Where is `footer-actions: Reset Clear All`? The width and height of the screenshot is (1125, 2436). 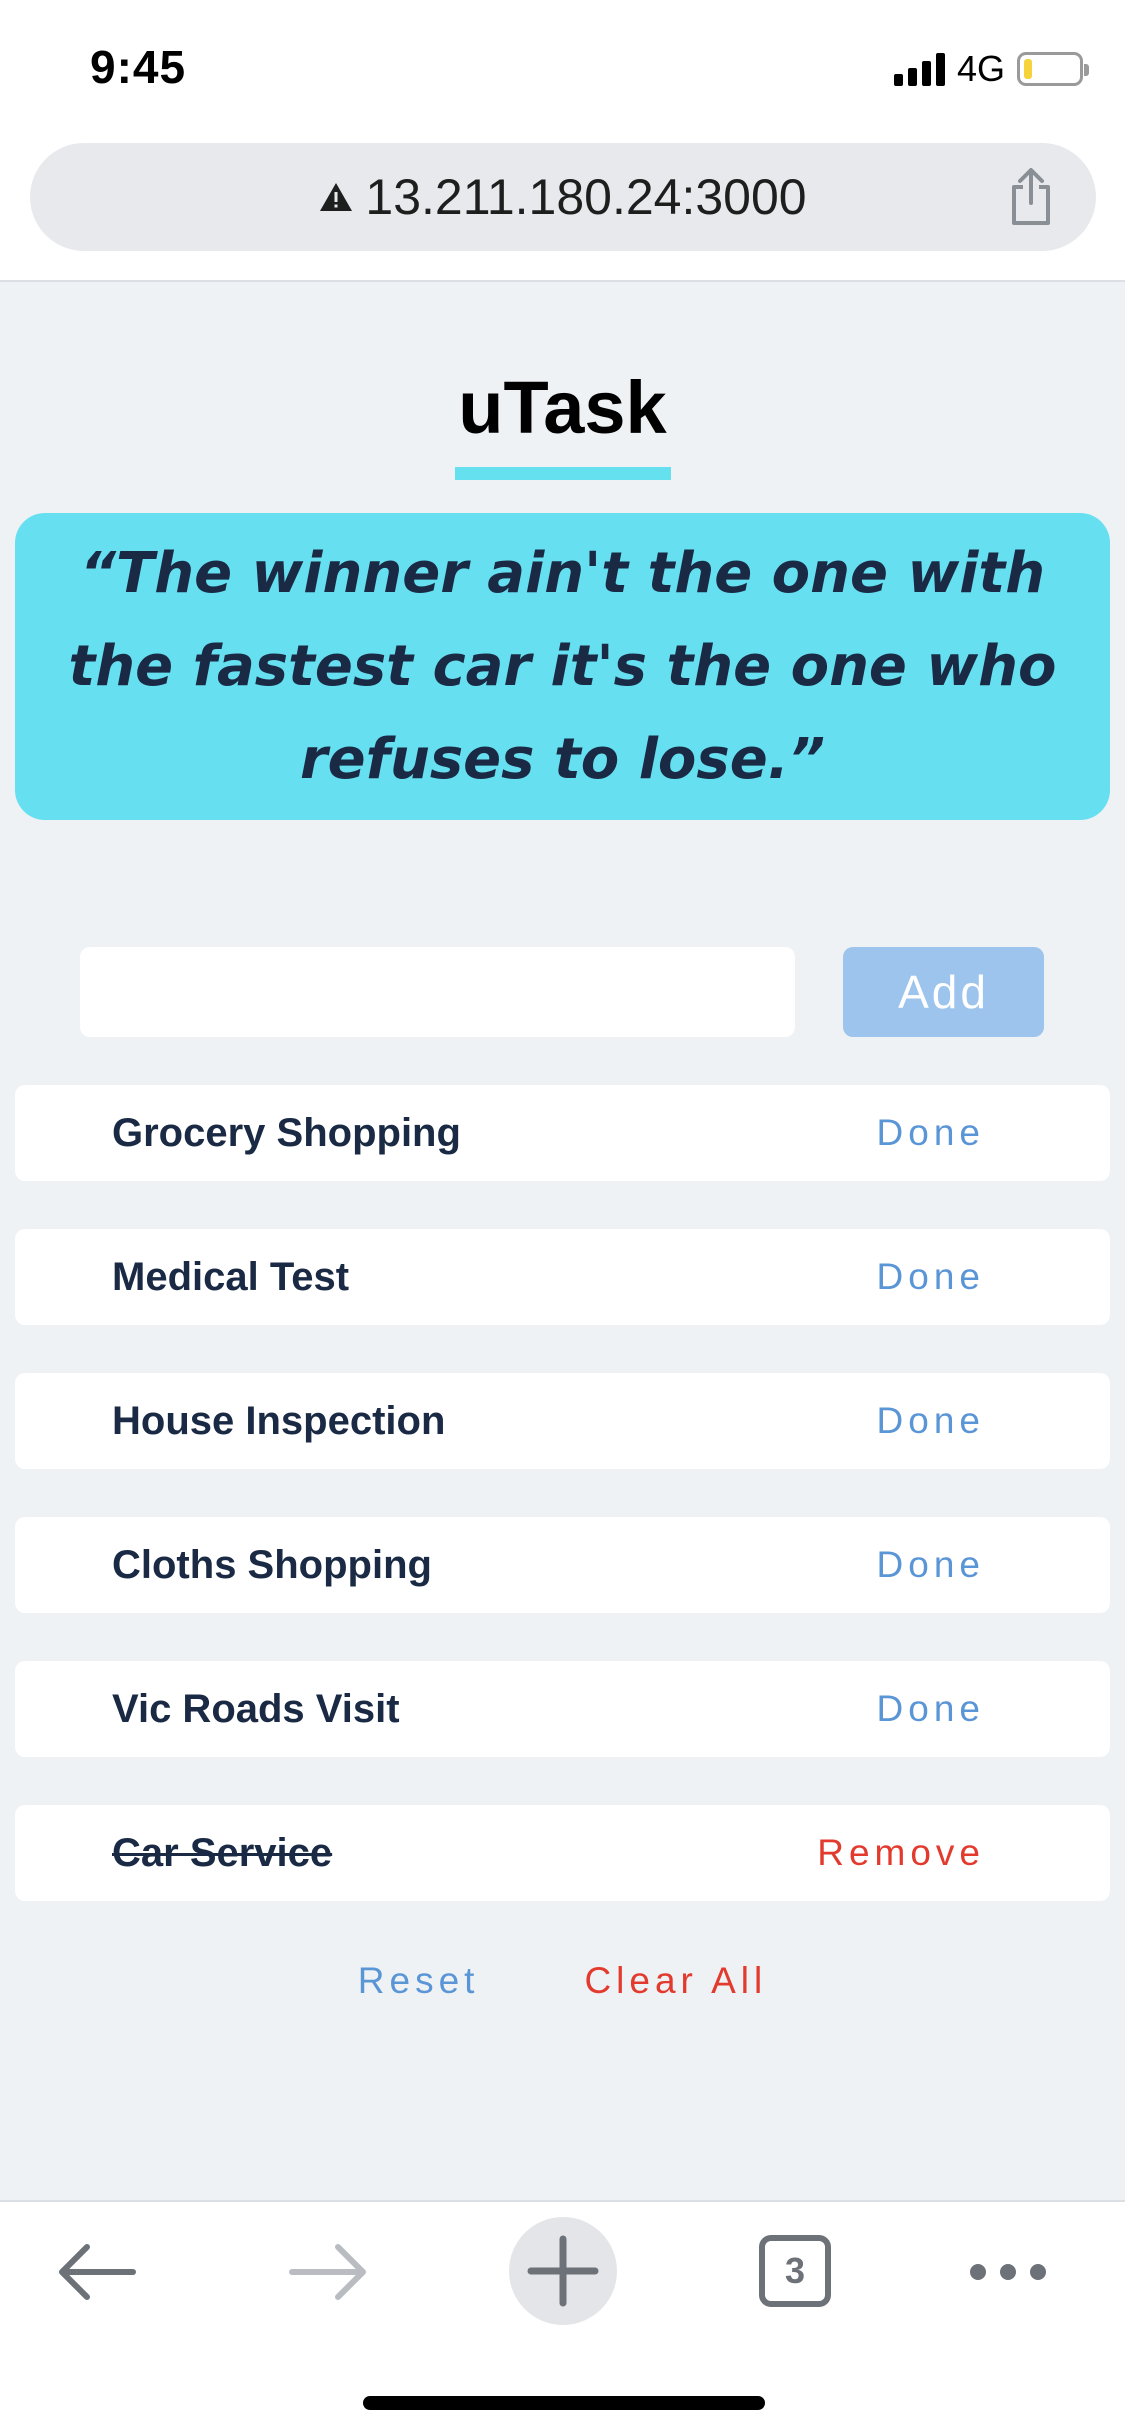 footer-actions: Reset Clear All is located at coordinates (562, 1981).